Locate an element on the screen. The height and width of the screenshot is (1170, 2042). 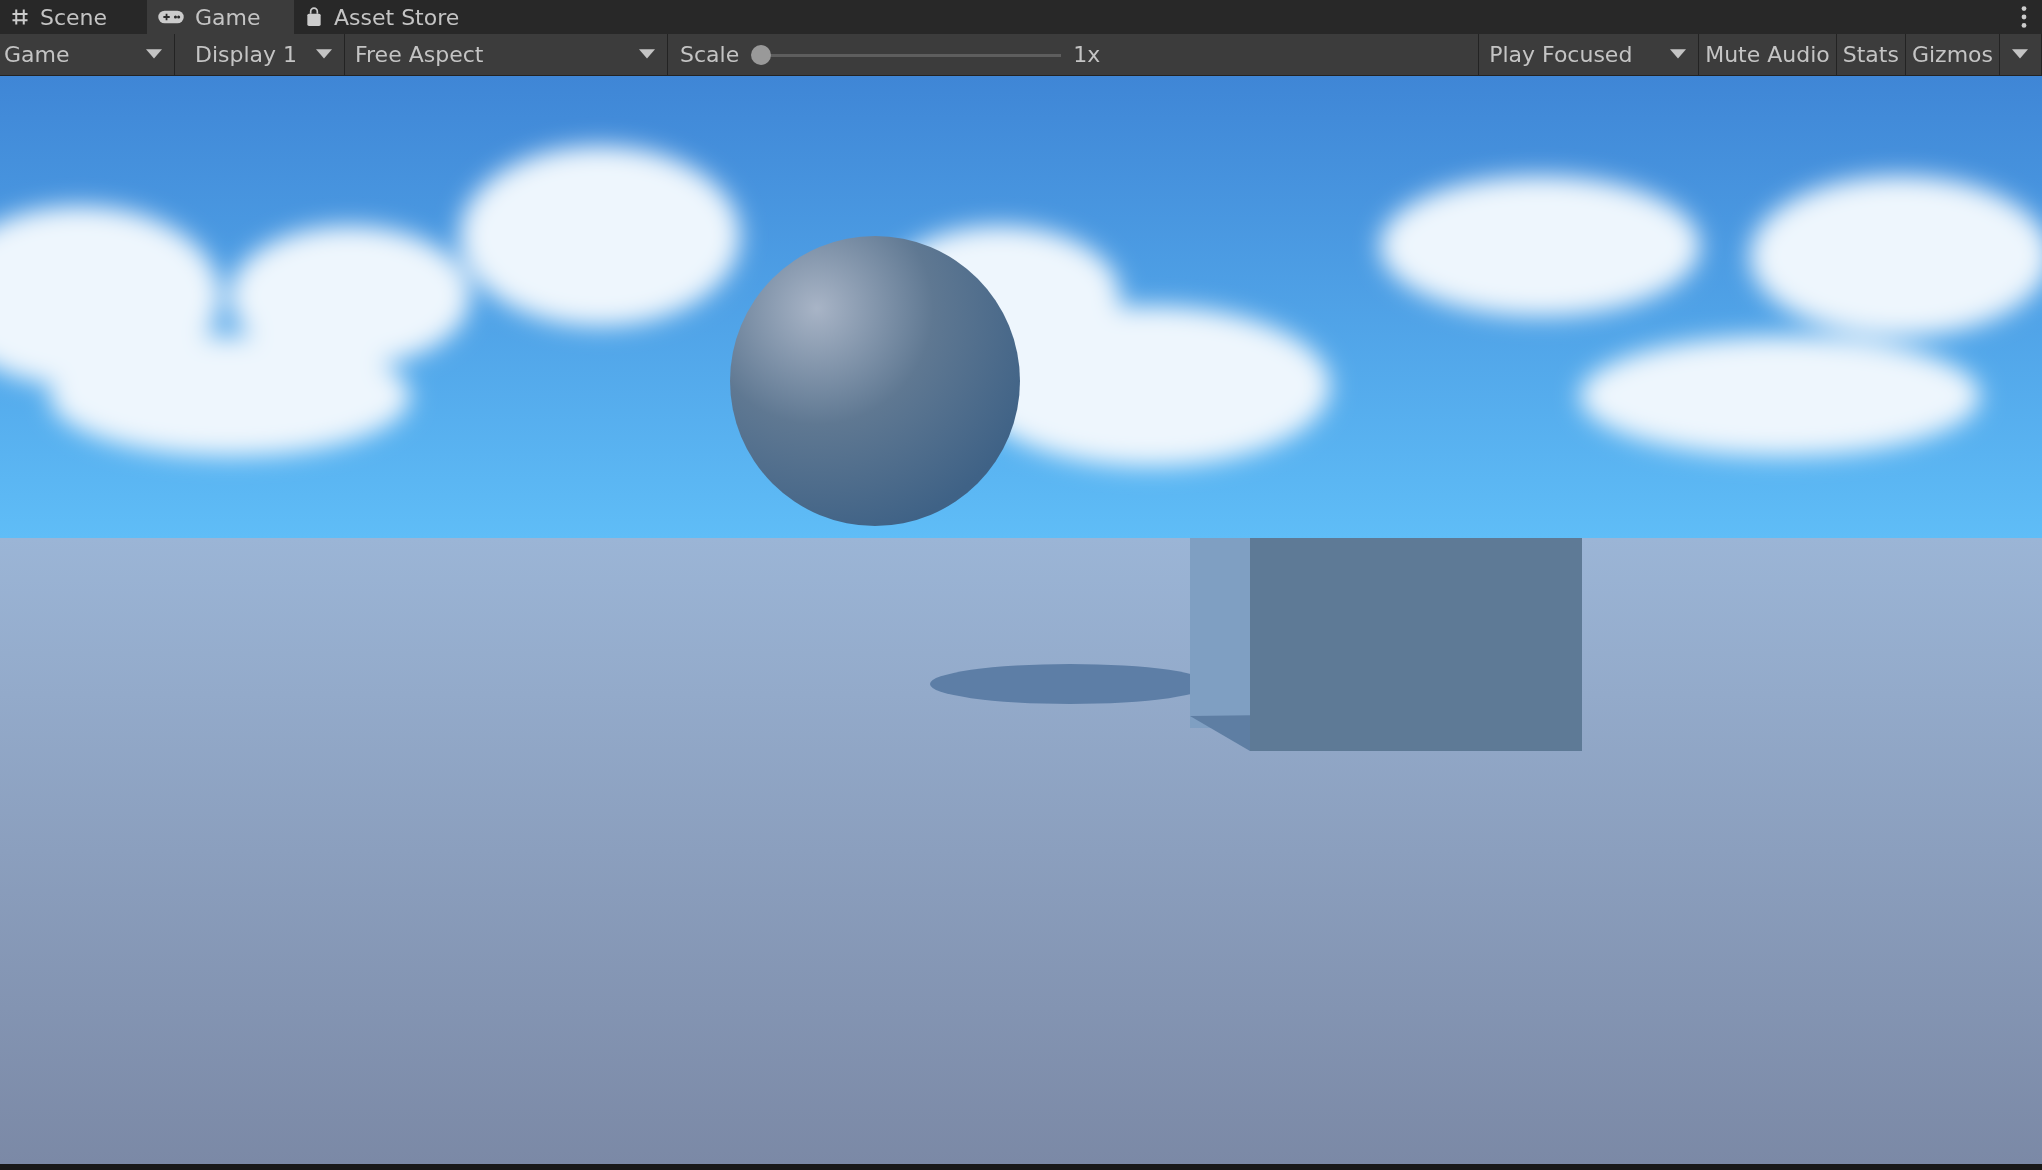
scale-value: 1x is located at coordinates (1087, 54).